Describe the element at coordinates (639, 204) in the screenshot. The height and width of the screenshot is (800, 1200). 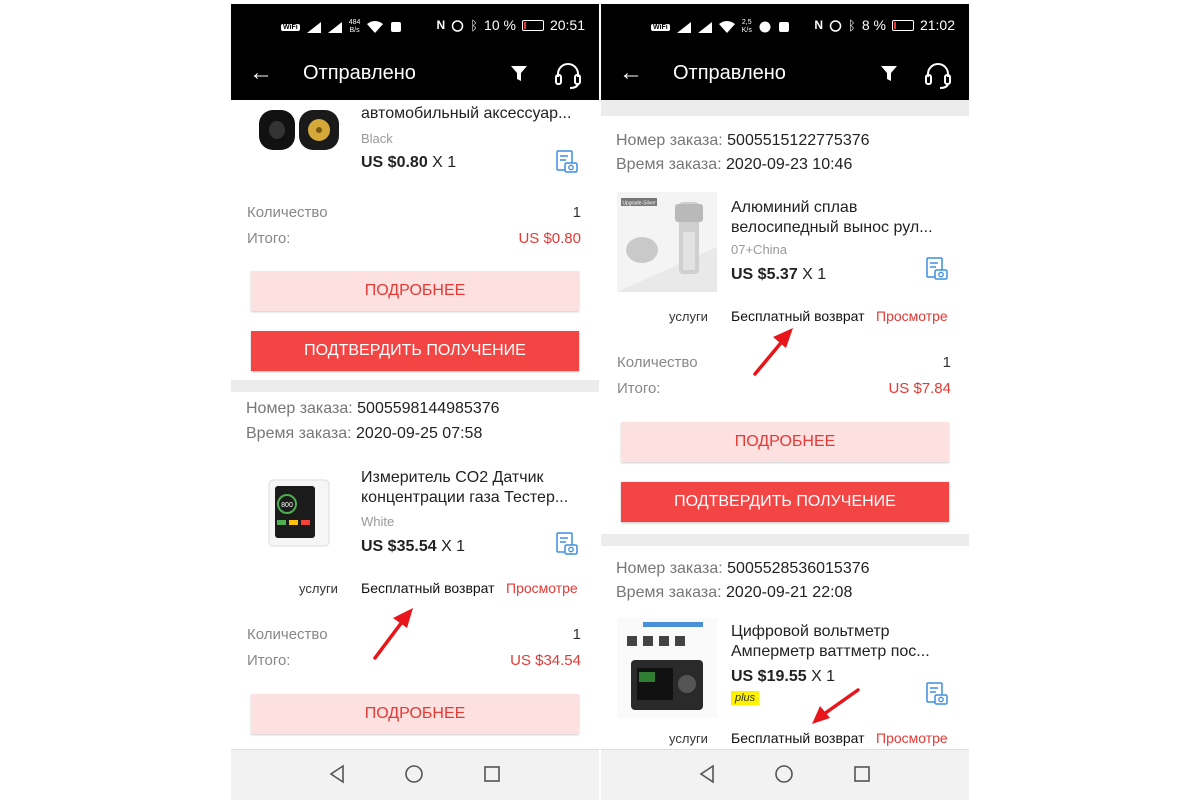
I see `image-tag: Upgrade-Silver` at that location.